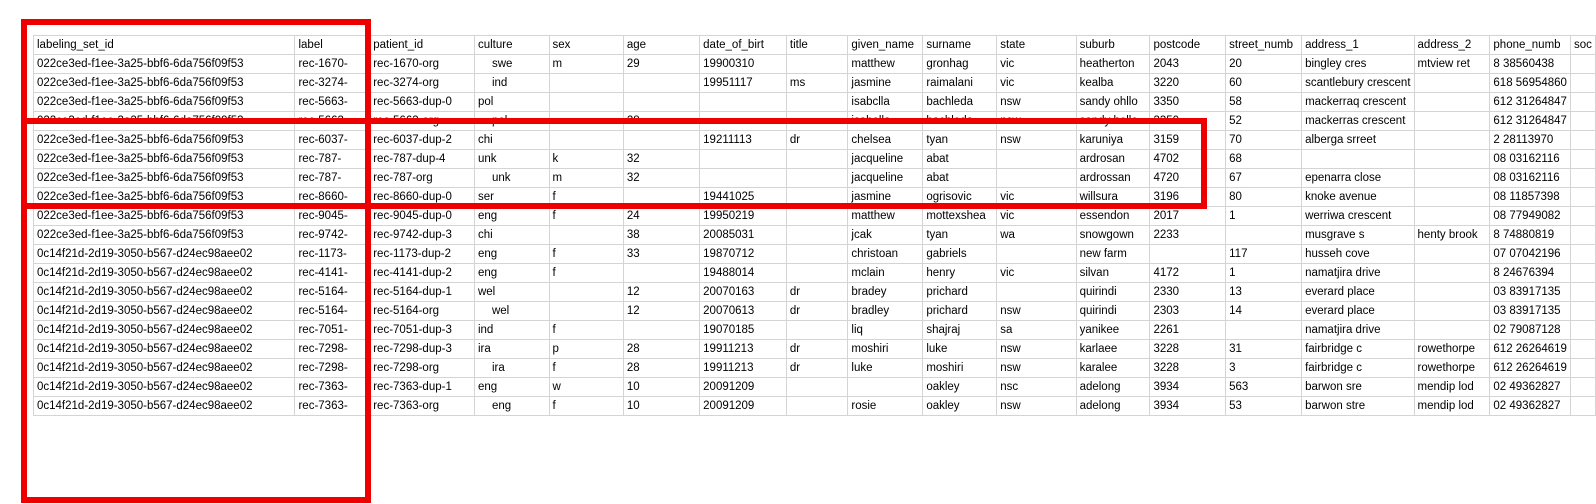 The image size is (1596, 504). What do you see at coordinates (1530, 64) in the screenshot?
I see `cell-phone-number: 8 38560438` at bounding box center [1530, 64].